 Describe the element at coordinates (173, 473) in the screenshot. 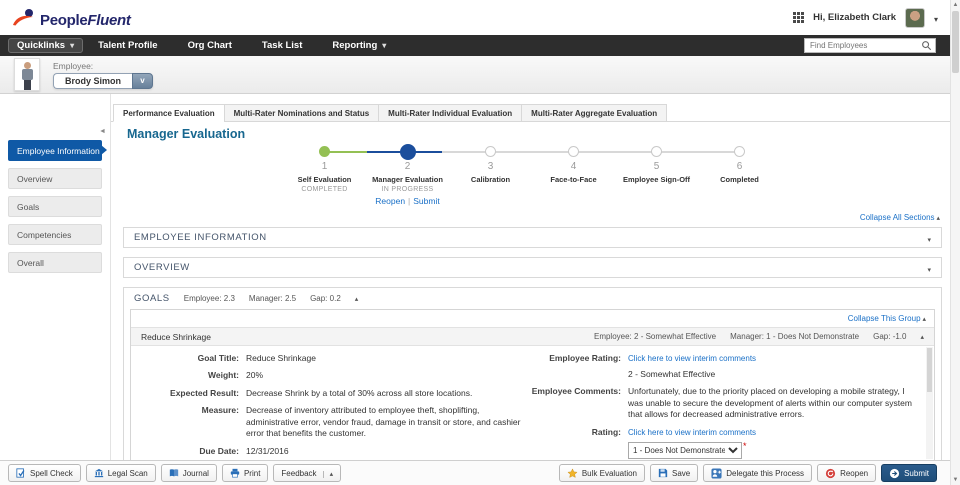

I see `book-icon` at that location.